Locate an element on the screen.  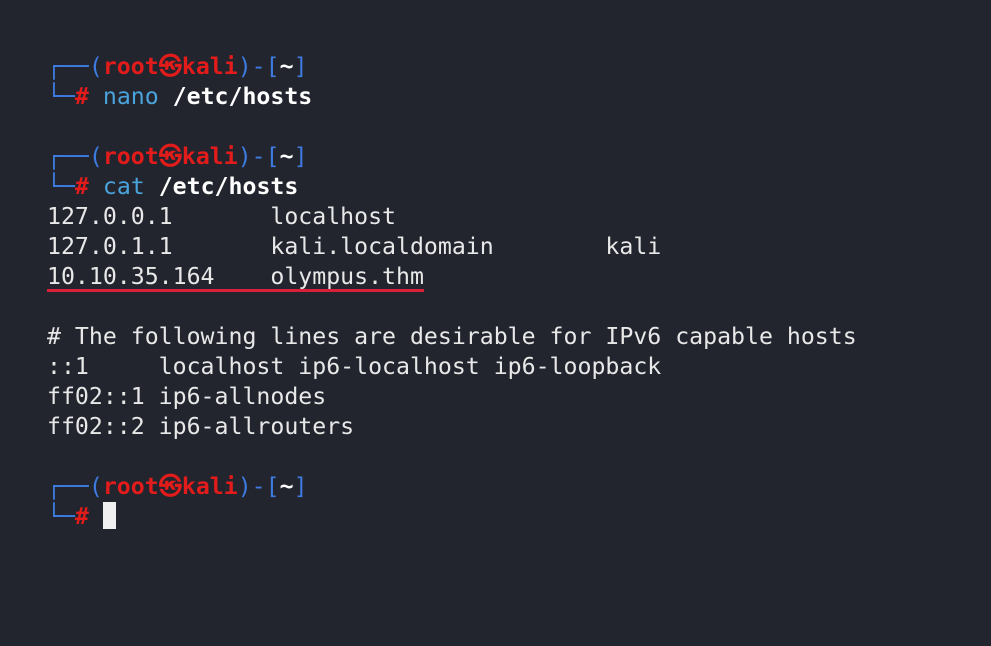
output-line: ff02::1 ip6-allnodes is located at coordinates (187, 396).